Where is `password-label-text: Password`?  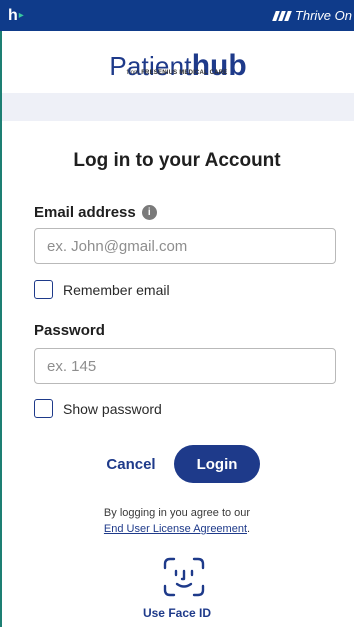
password-label-text: Password is located at coordinates (69, 330).